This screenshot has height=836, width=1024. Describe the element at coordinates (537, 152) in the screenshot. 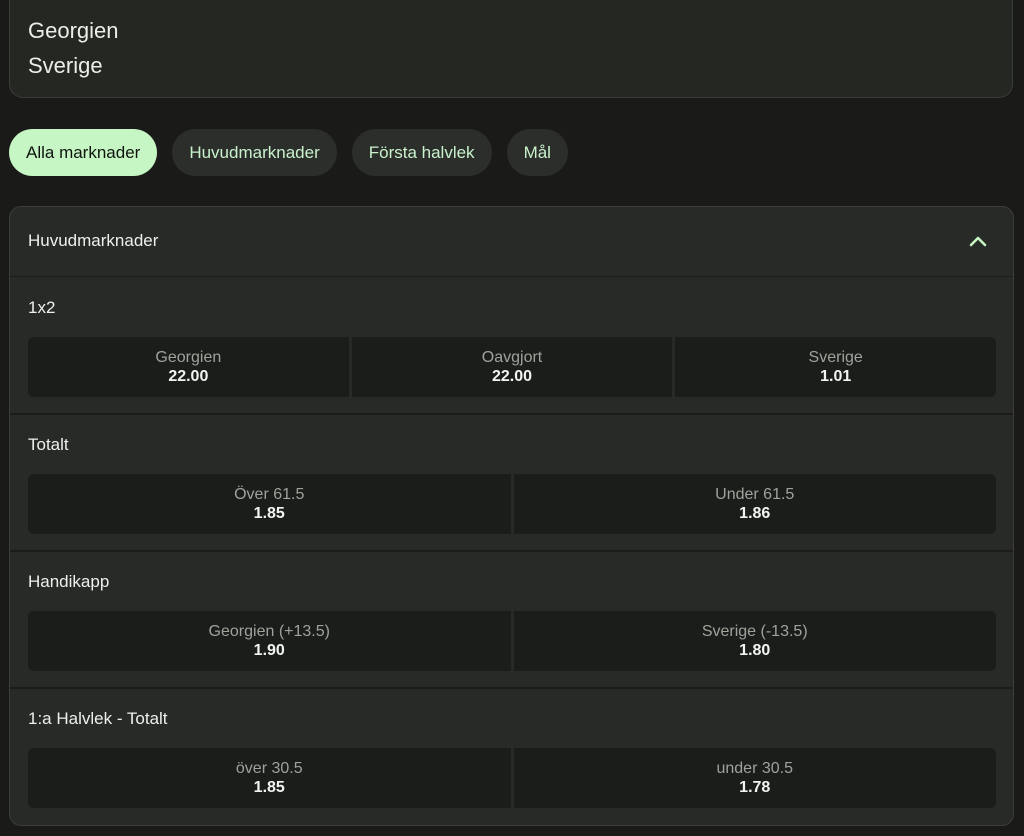

I see `filter-chip-goals: Mål` at that location.